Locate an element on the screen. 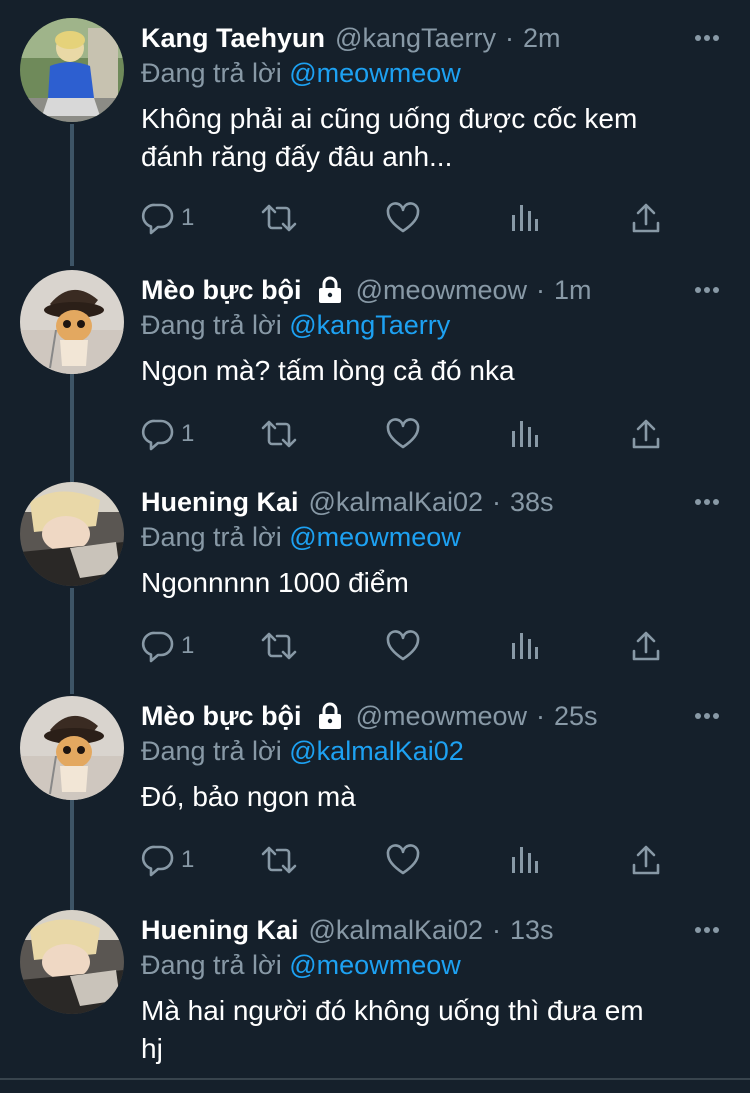 This screenshot has height=1093, width=750. timestamp: 1m is located at coordinates (573, 290).